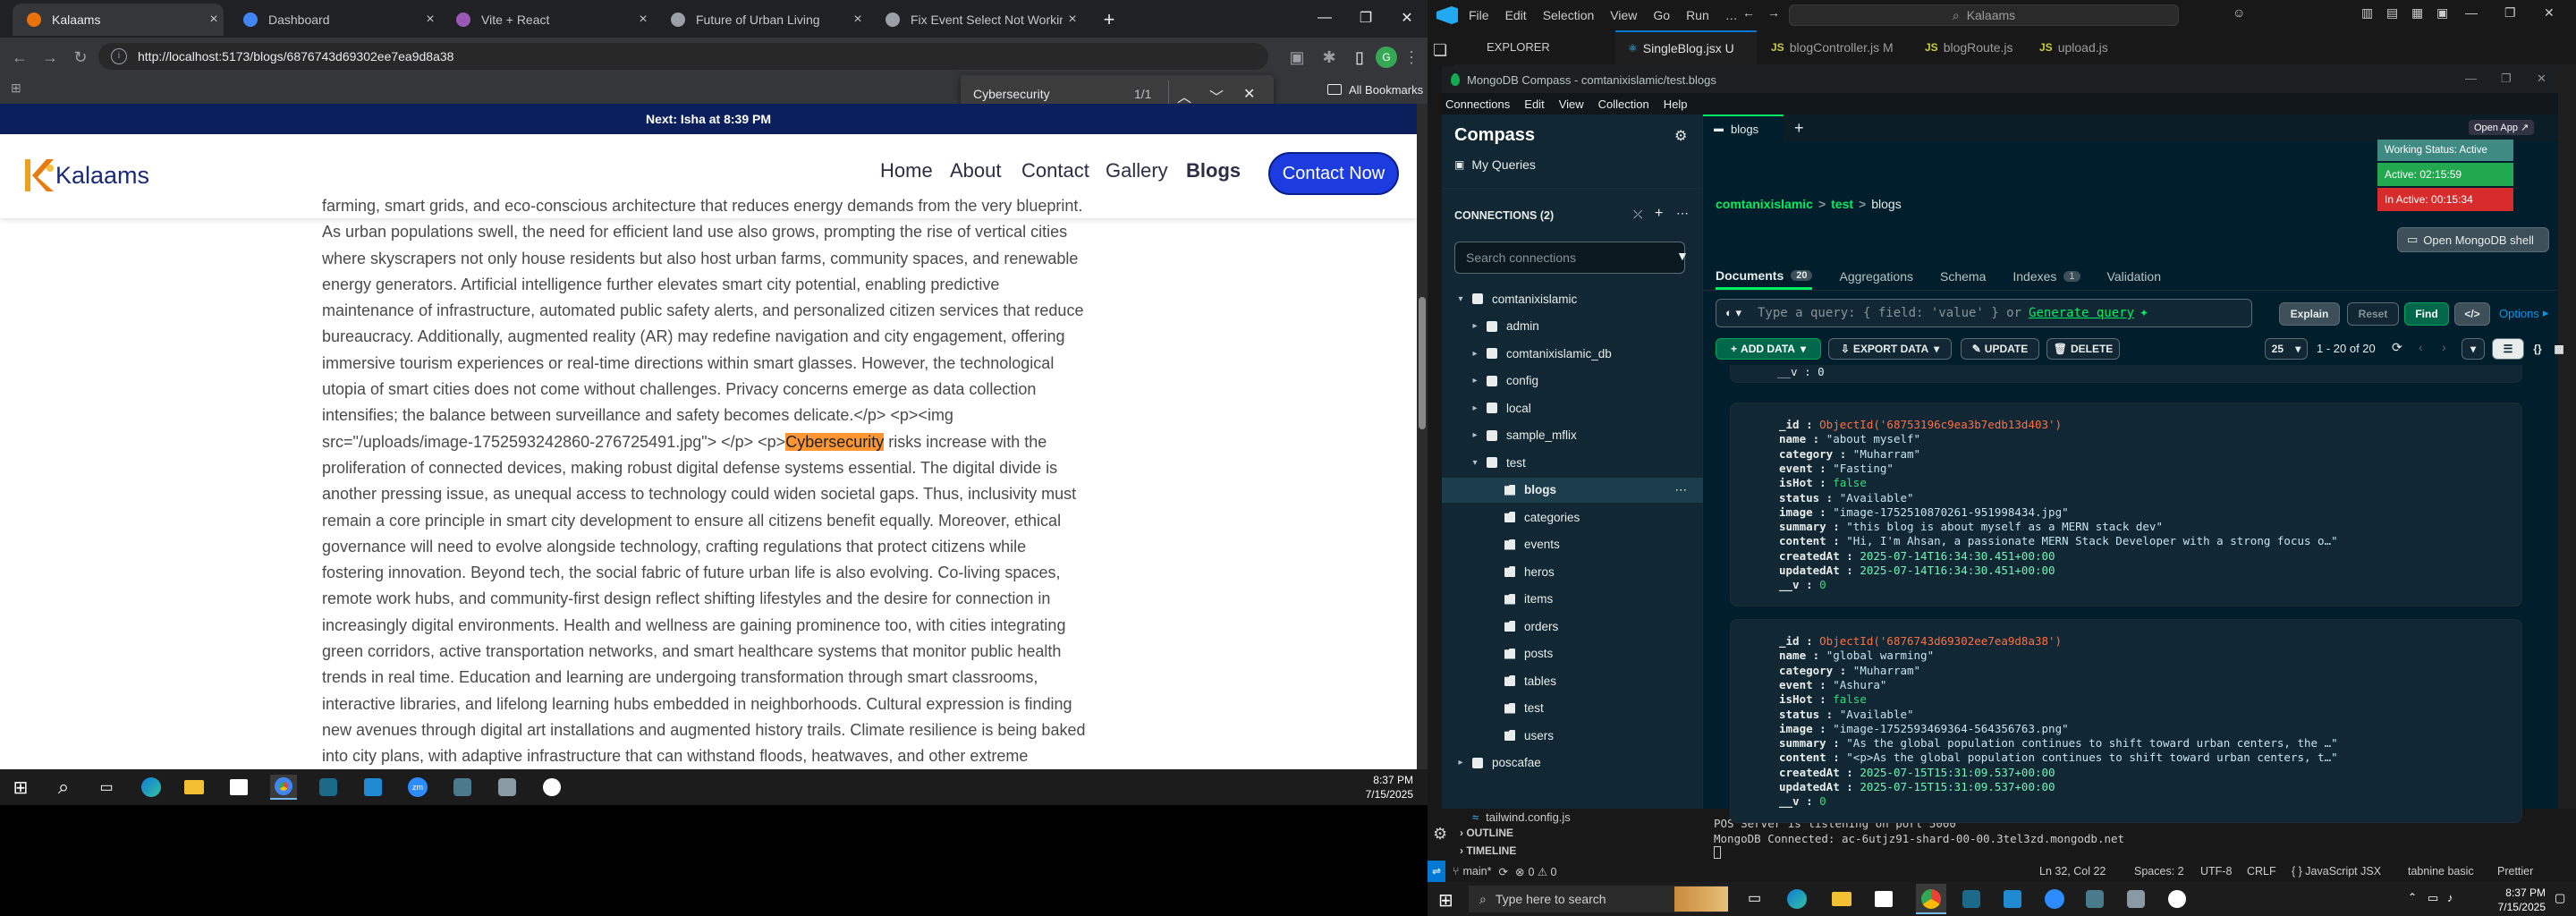 The width and height of the screenshot is (2576, 916). What do you see at coordinates (1572, 735) in the screenshot?
I see `tree-item-coll: users` at bounding box center [1572, 735].